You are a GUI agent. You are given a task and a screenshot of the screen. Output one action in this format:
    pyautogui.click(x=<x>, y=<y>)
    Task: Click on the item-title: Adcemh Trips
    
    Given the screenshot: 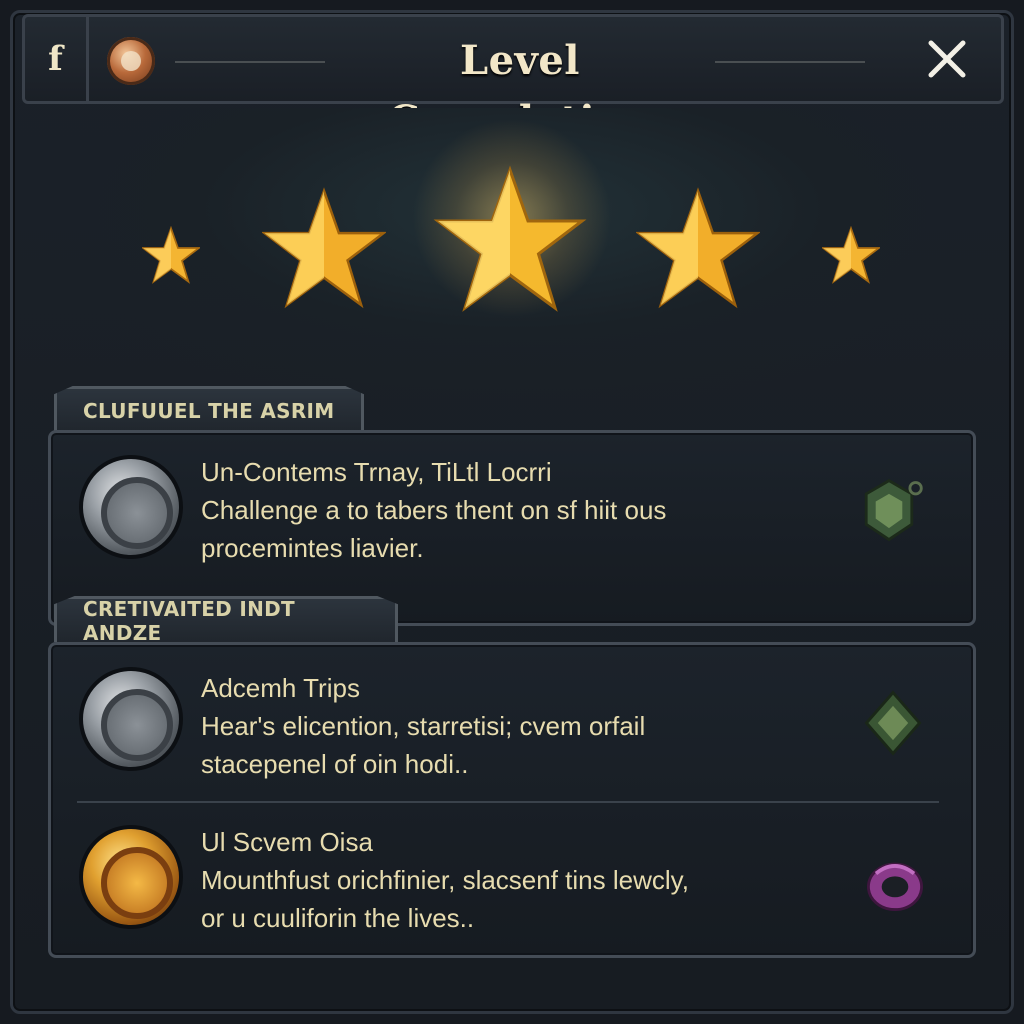 What is the action you would take?
    pyautogui.click(x=280, y=688)
    